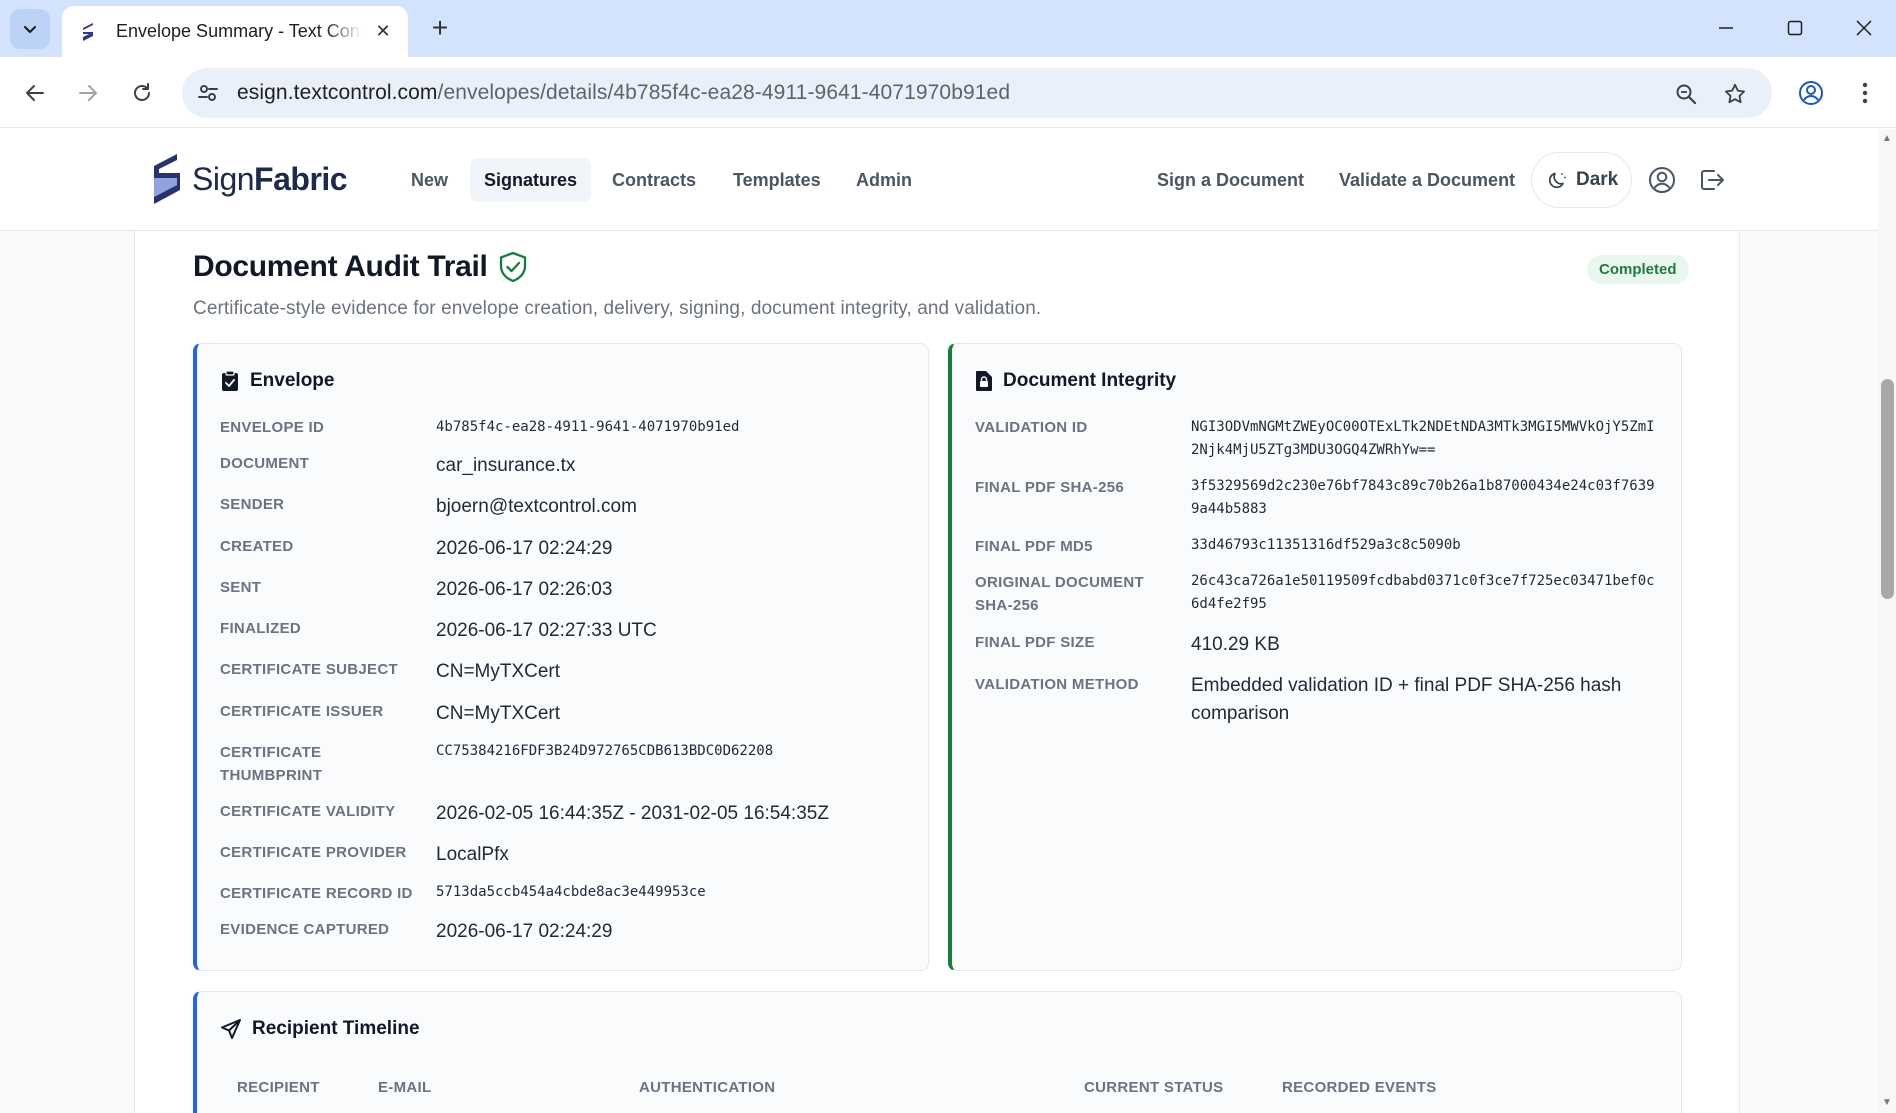  Describe the element at coordinates (1887, 489) in the screenshot. I see `scrollbar-thumb` at that location.